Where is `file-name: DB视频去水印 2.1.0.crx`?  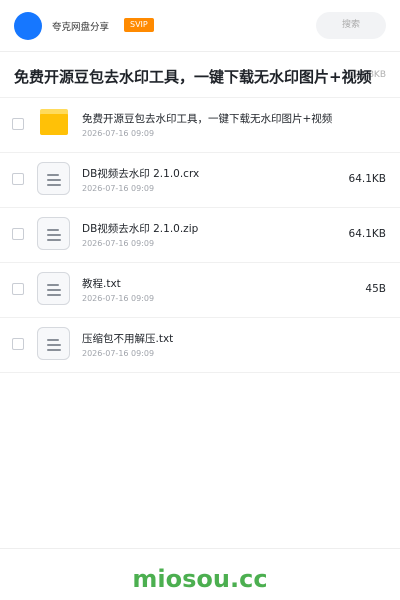 file-name: DB视频去水印 2.1.0.crx is located at coordinates (141, 174).